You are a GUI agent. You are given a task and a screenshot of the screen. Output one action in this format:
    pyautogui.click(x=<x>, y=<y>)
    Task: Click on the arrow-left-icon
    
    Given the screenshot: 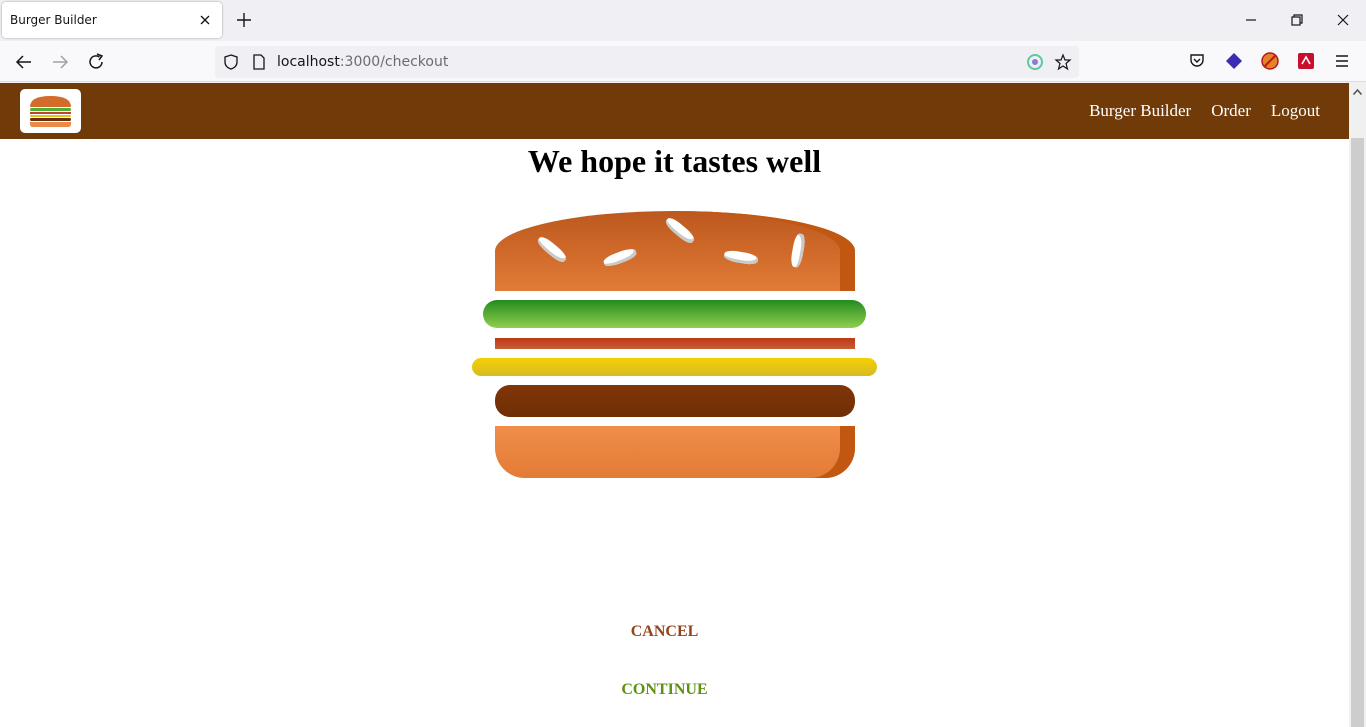 What is the action you would take?
    pyautogui.click(x=24, y=62)
    